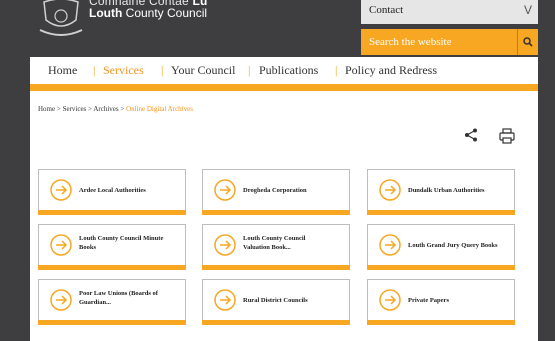 The image size is (555, 341). What do you see at coordinates (439, 42) in the screenshot?
I see `search-input` at bounding box center [439, 42].